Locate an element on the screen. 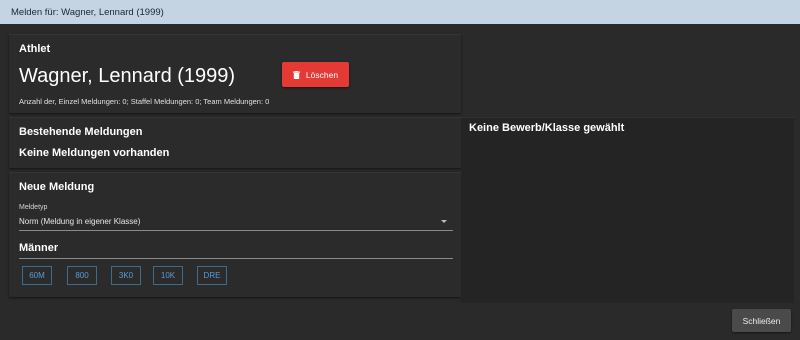  event-button-800: 800 is located at coordinates (82, 275).